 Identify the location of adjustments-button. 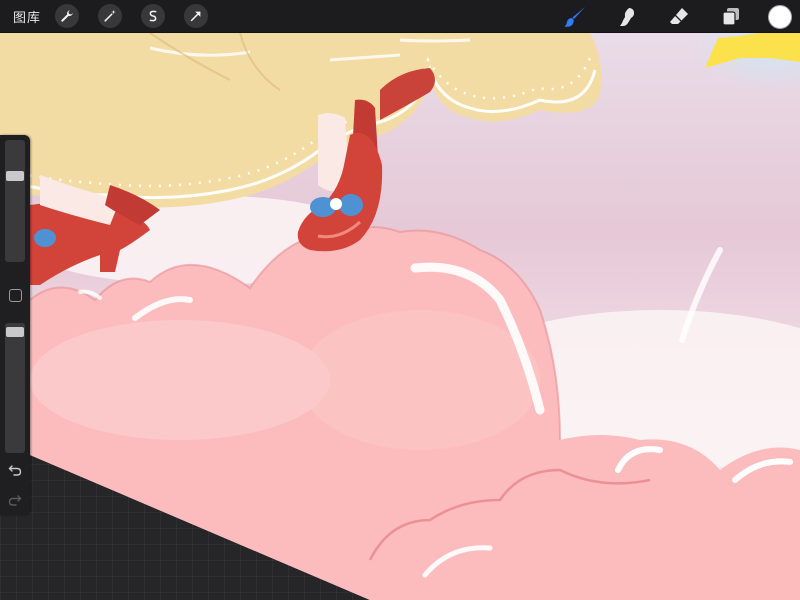
(110, 16).